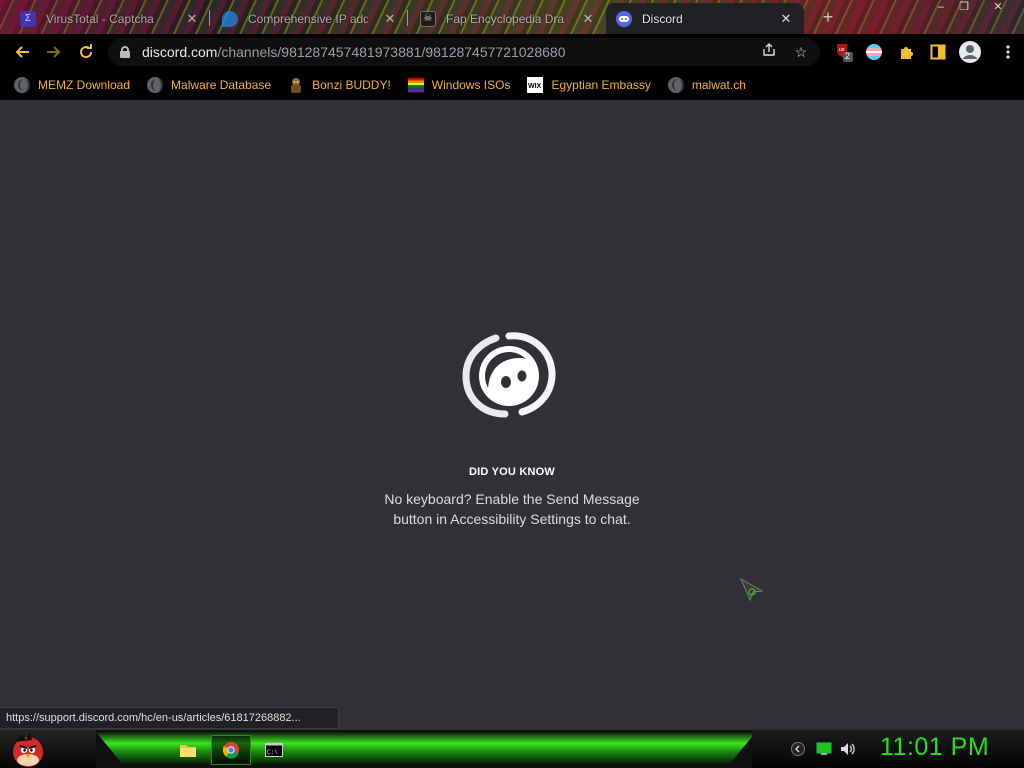  What do you see at coordinates (84, 85) in the screenshot?
I see `bookmark-label: MEMZ Download` at bounding box center [84, 85].